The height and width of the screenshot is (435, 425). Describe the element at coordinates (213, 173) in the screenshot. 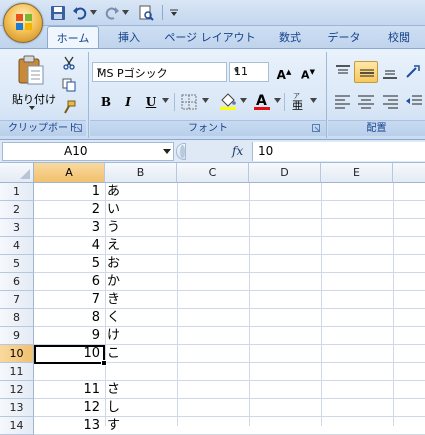

I see `column-header-c: C` at that location.